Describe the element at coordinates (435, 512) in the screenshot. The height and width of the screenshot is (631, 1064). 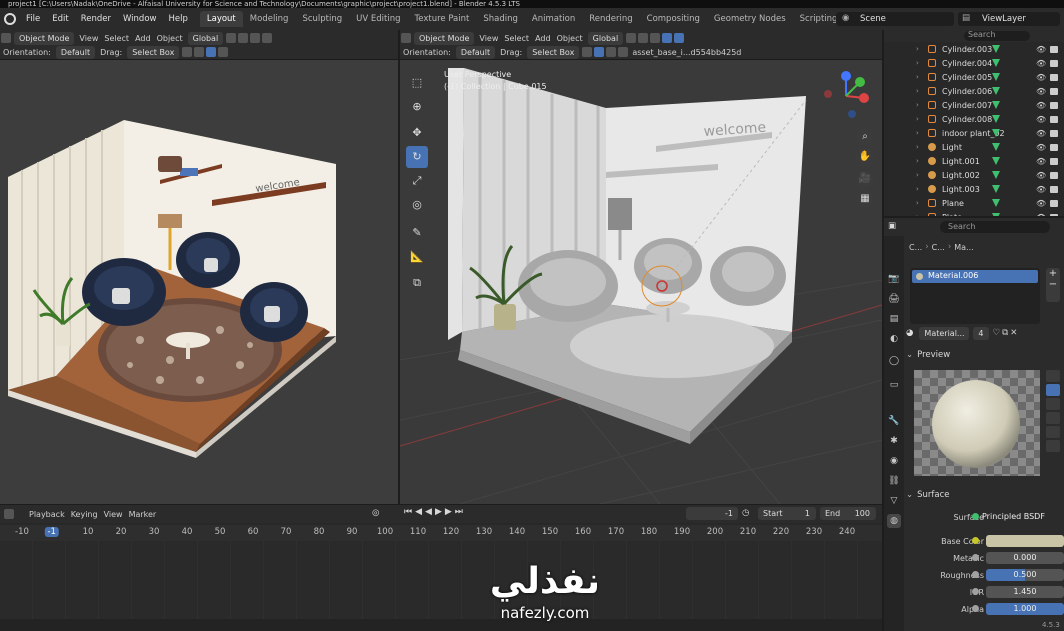
I see `playback-controls: ⏮◀◀▶▶⏭` at that location.